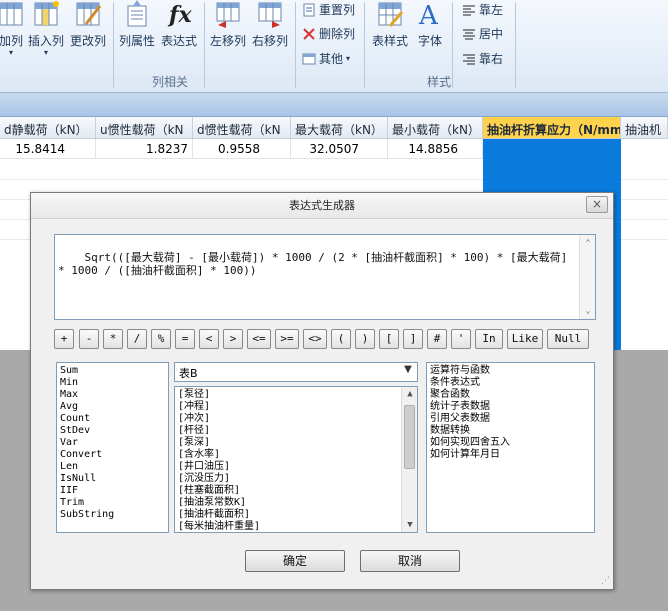 The height and width of the screenshot is (611, 668). What do you see at coordinates (295, 561) in the screenshot?
I see `ok-button: 确定` at bounding box center [295, 561].